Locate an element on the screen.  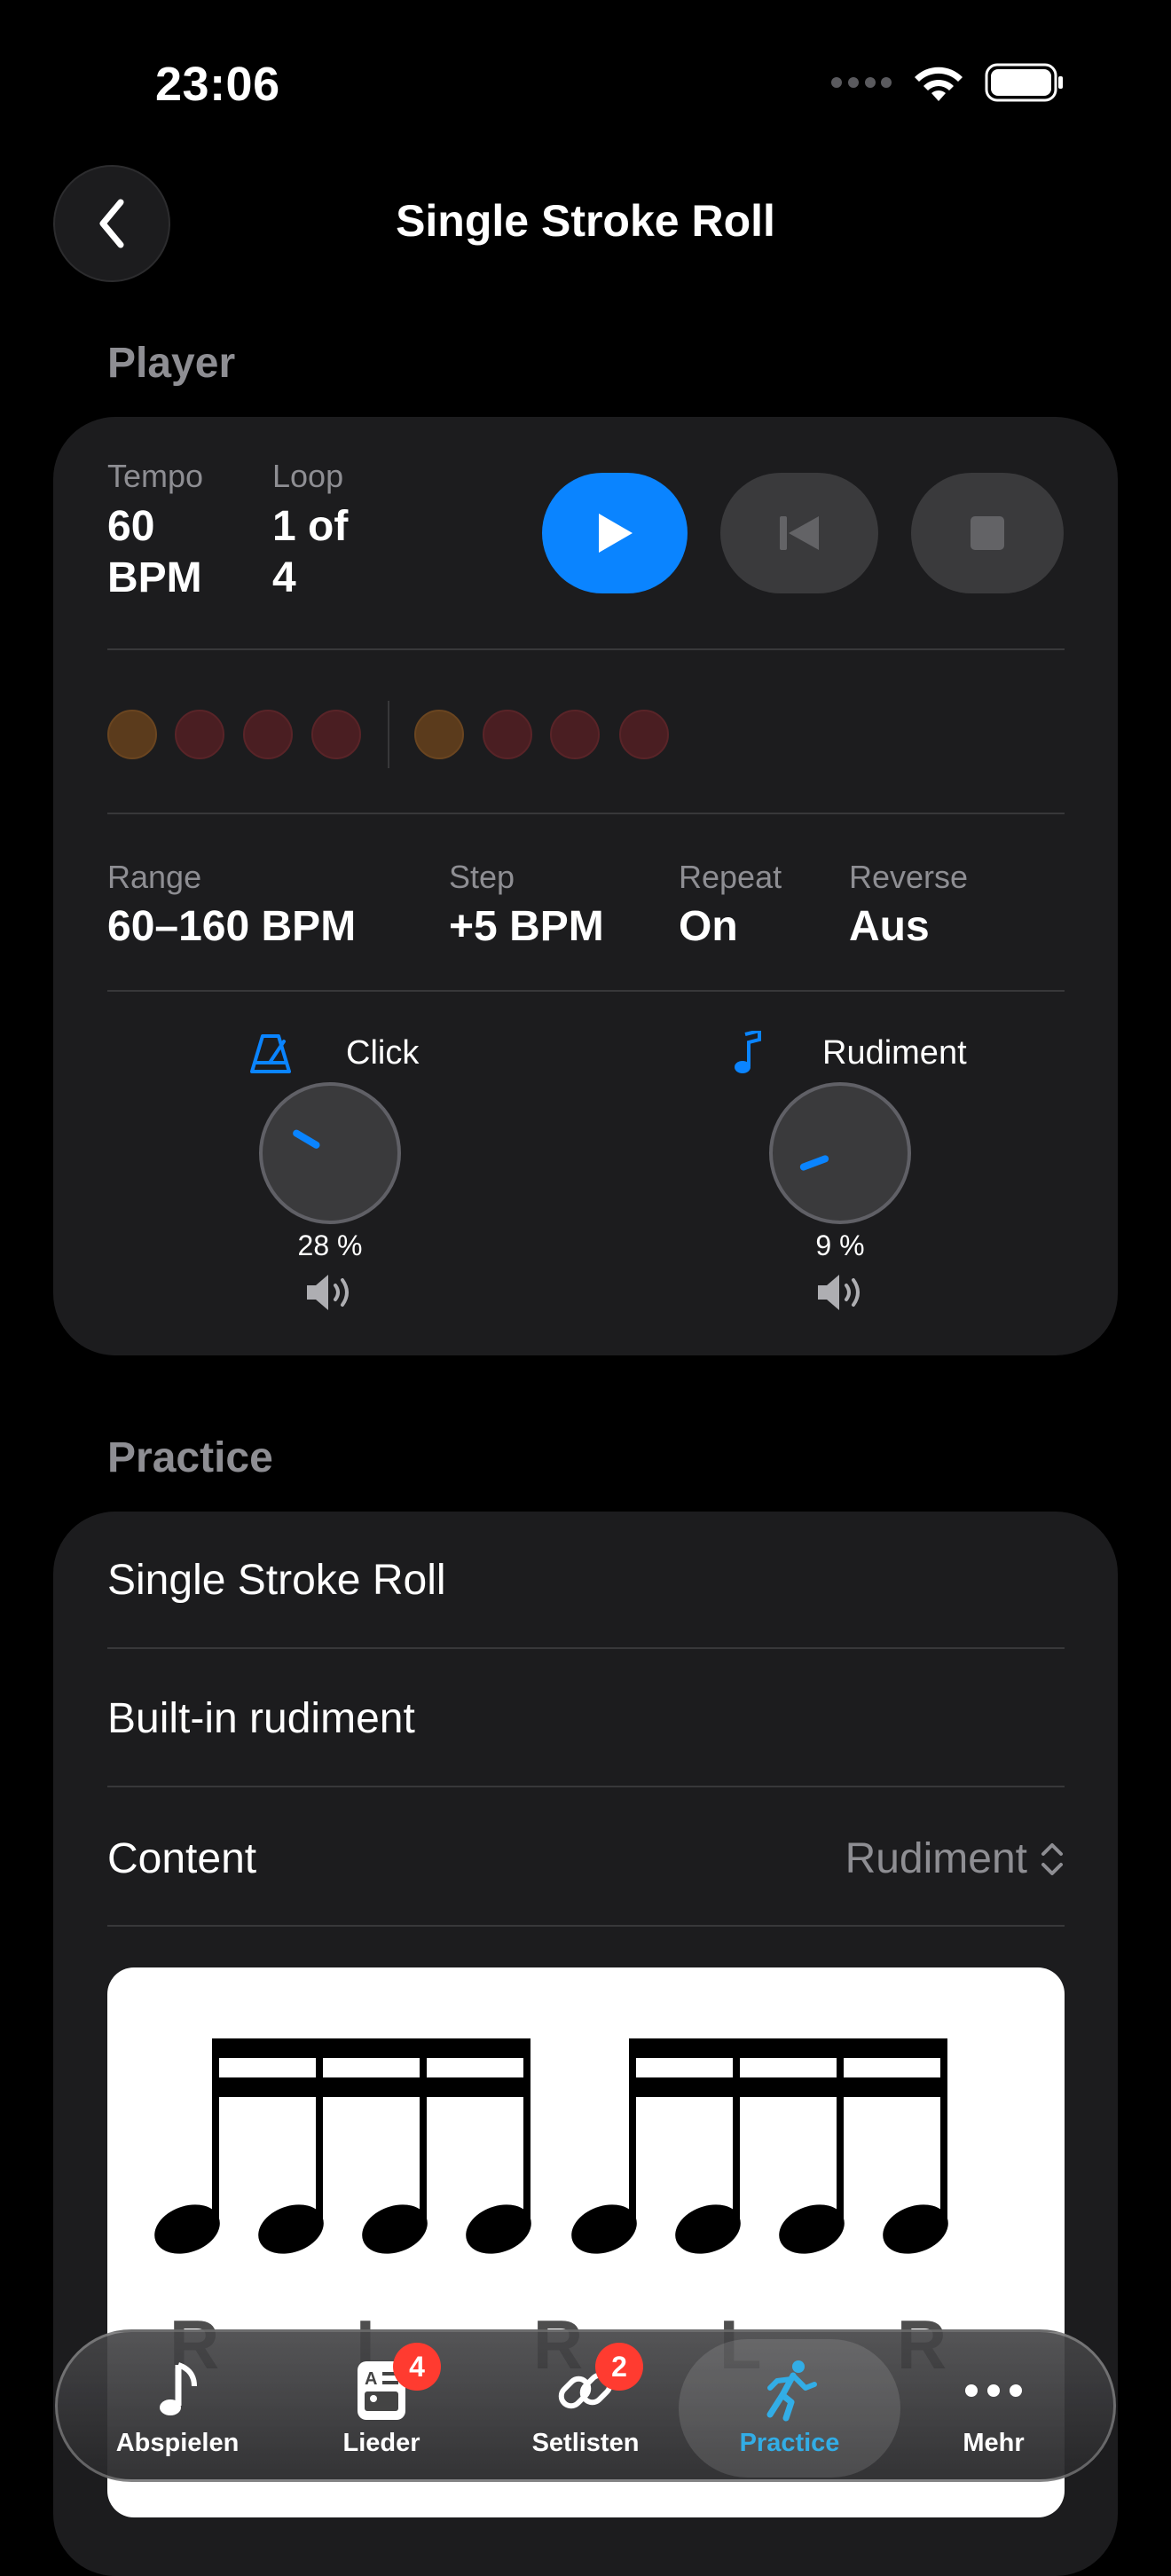
repeat-label: Repeat is located at coordinates (731, 877).